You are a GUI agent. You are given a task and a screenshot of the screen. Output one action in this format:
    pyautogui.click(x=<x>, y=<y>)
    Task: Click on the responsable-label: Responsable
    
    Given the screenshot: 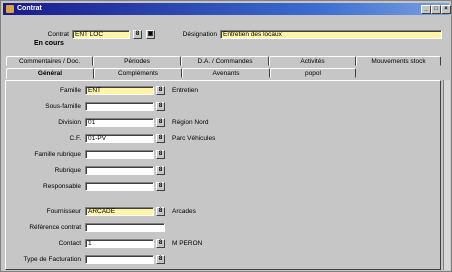 What is the action you would take?
    pyautogui.click(x=62, y=186)
    